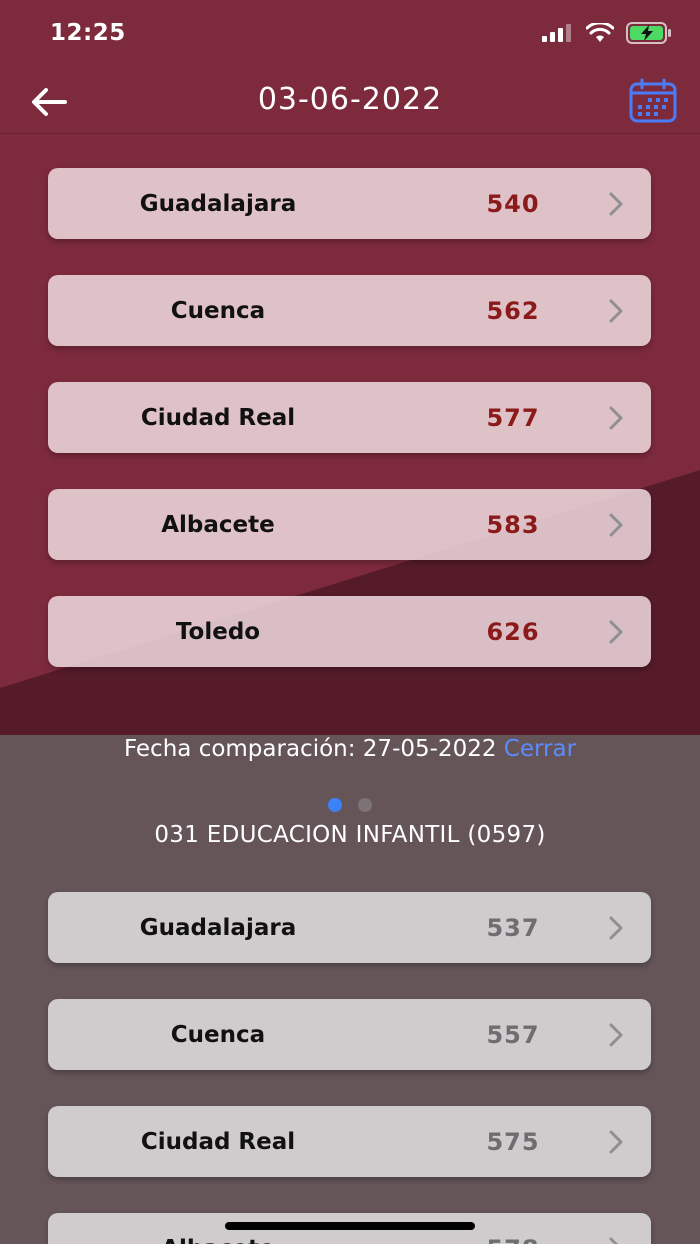  What do you see at coordinates (513, 927) in the screenshot?
I see `province-score: 537` at bounding box center [513, 927].